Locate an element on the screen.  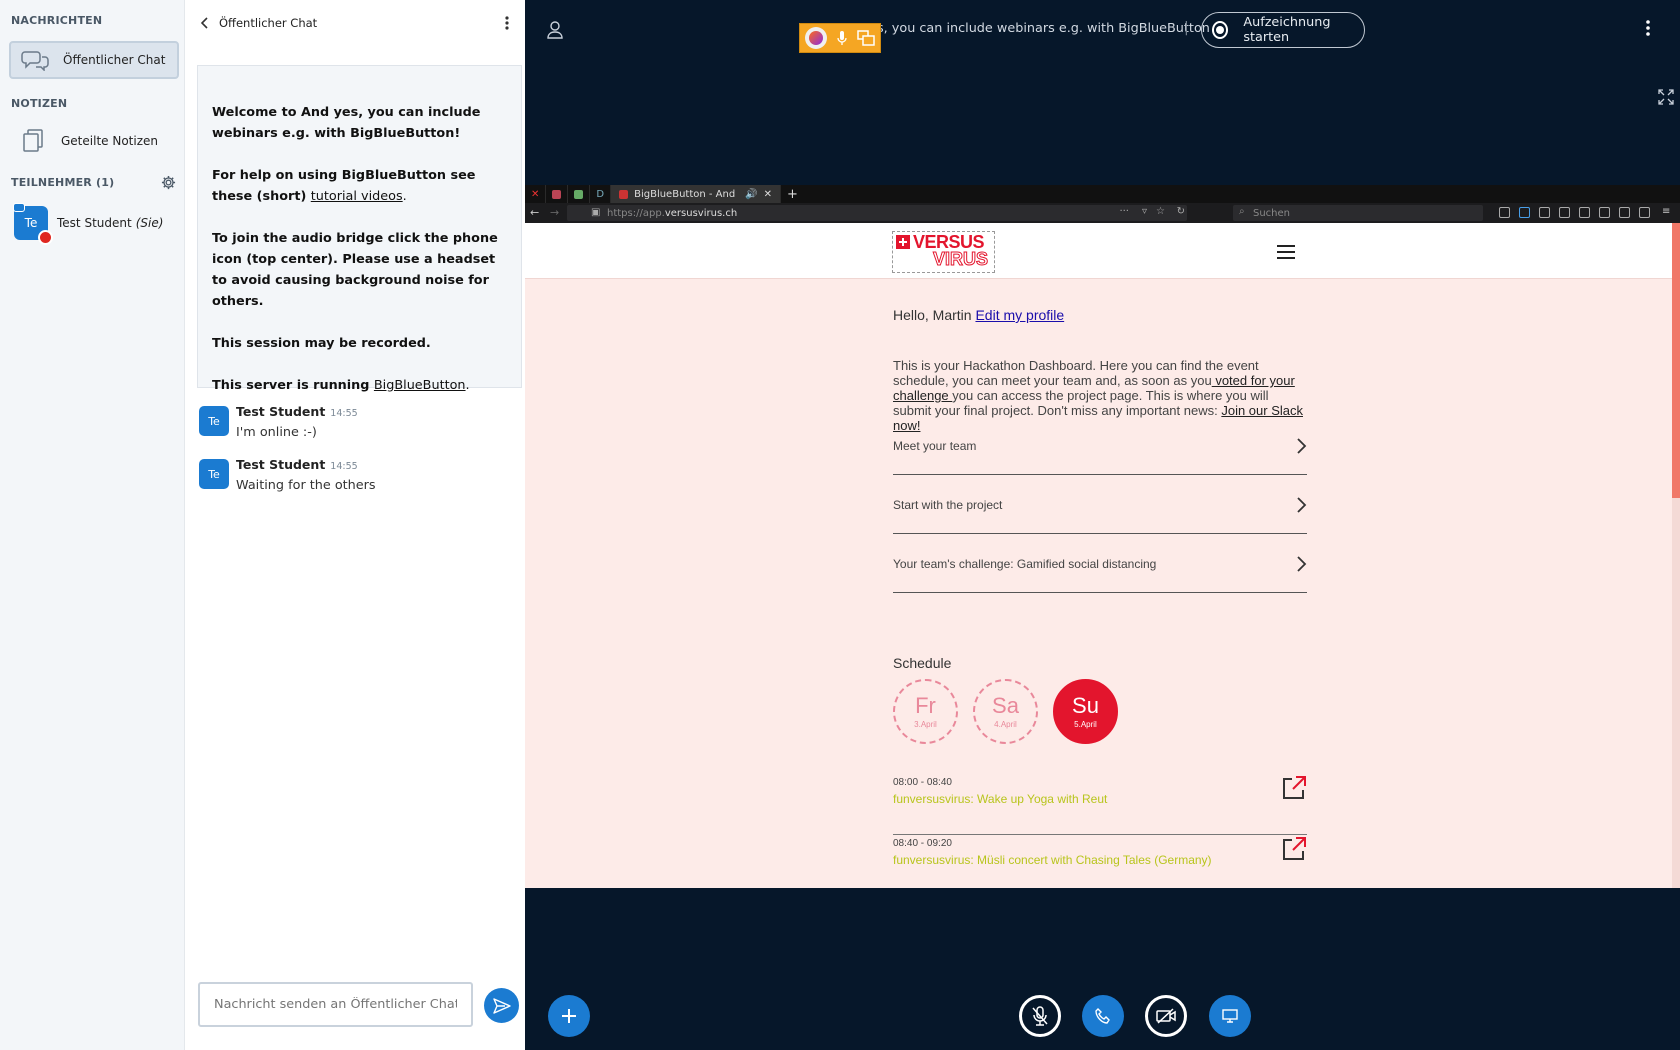
phone-icon is located at coordinates (1102, 1016).